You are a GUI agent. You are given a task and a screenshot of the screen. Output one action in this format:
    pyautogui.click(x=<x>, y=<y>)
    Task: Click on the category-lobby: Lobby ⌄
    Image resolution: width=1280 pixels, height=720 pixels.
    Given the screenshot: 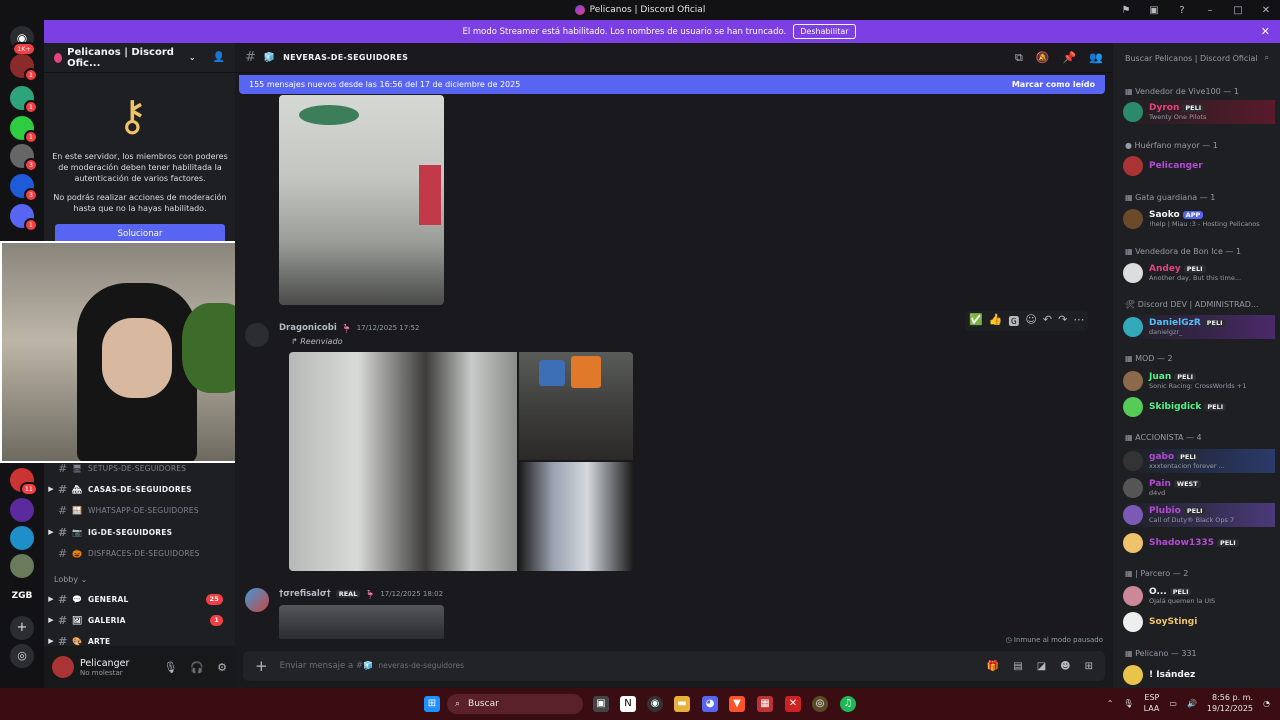 What is the action you would take?
    pyautogui.click(x=70, y=579)
    